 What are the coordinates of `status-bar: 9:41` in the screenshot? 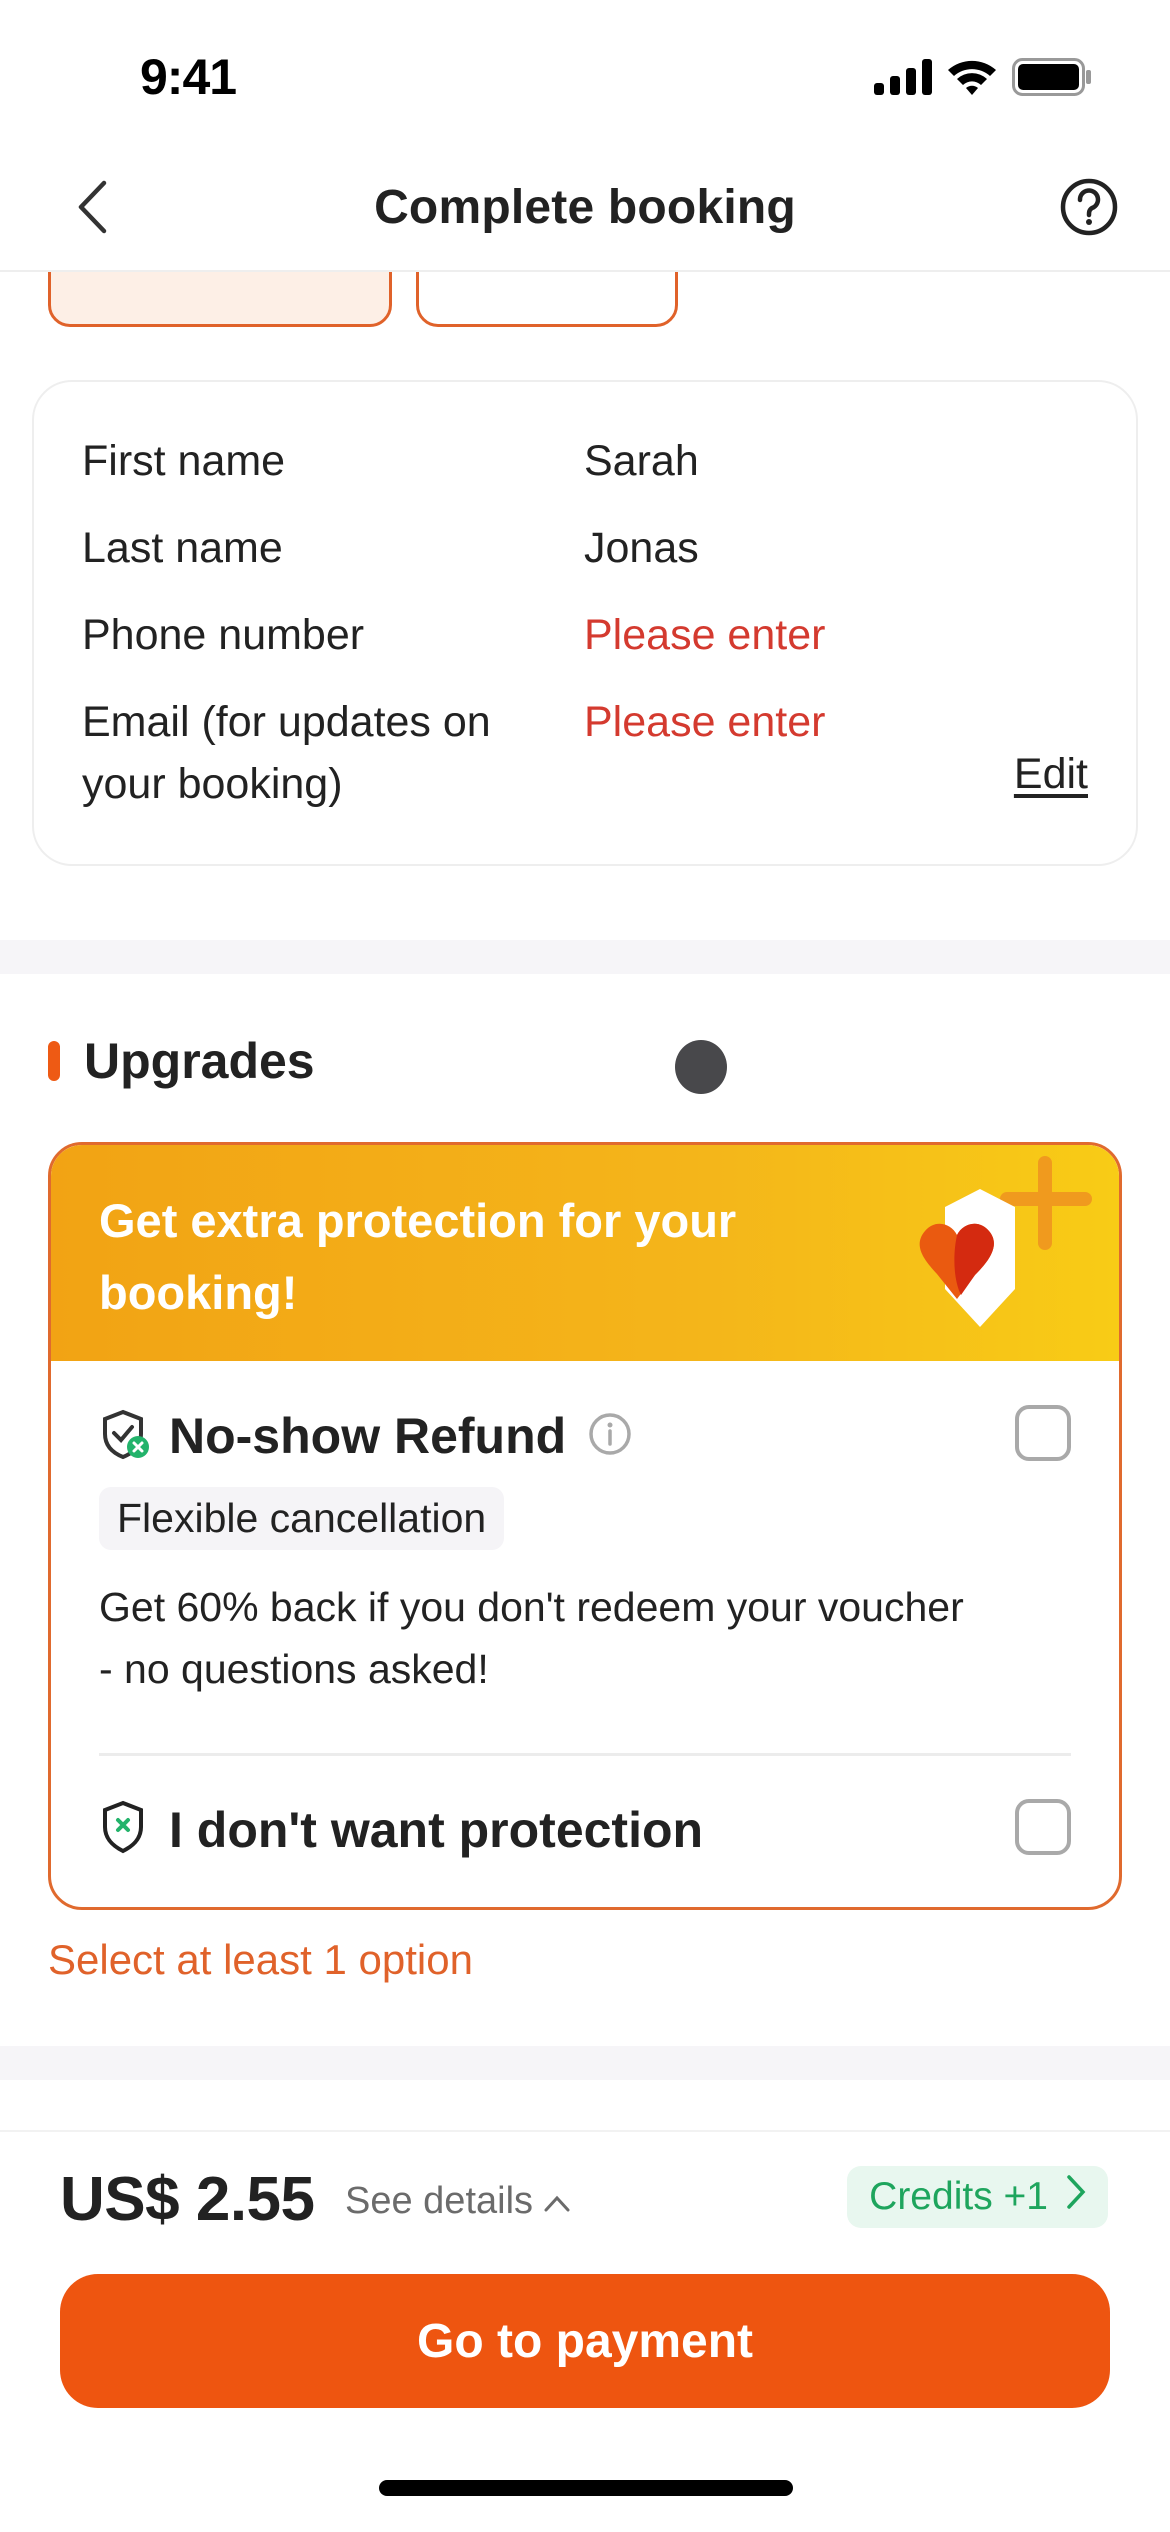 It's located at (585, 75).